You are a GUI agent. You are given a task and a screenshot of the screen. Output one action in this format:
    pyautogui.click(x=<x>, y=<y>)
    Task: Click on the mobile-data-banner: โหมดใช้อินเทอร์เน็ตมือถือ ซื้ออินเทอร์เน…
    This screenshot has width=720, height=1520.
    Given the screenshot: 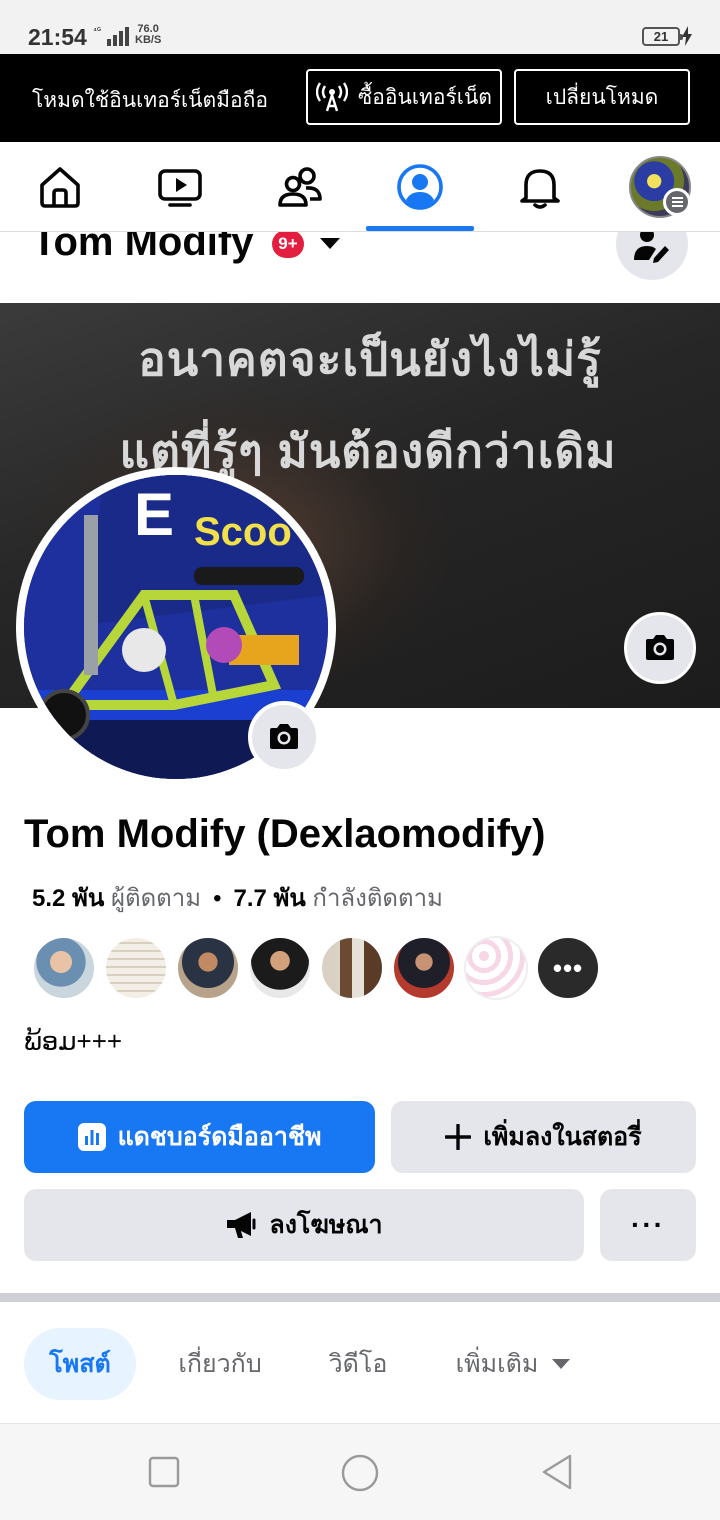 What is the action you would take?
    pyautogui.click(x=360, y=98)
    